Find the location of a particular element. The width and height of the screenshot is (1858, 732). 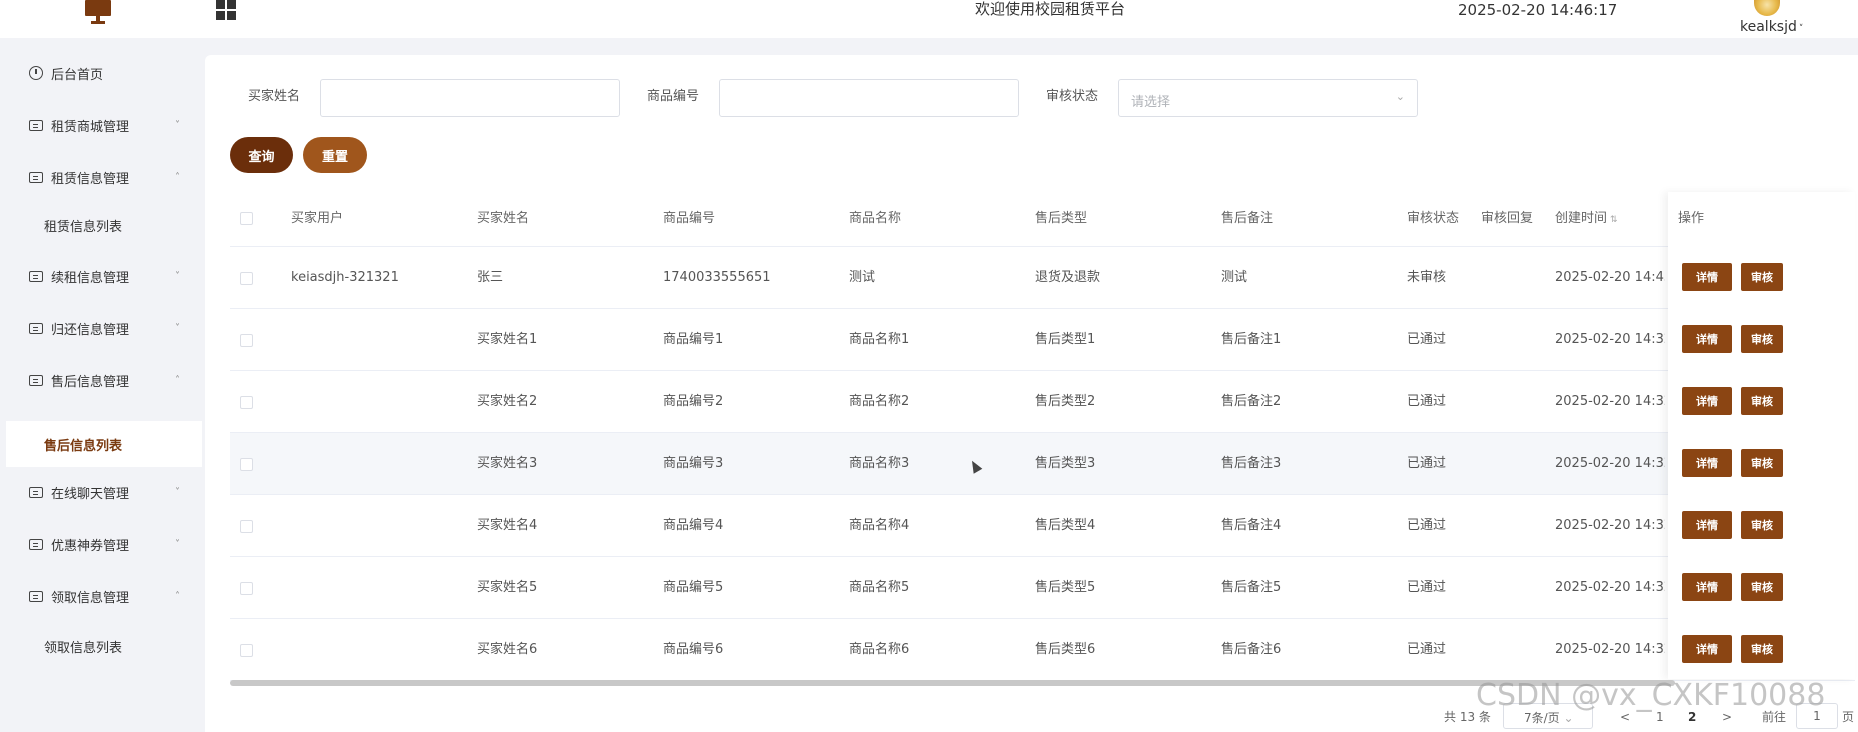

sidebar-item-label: 续租信息管理 is located at coordinates (90, 278).